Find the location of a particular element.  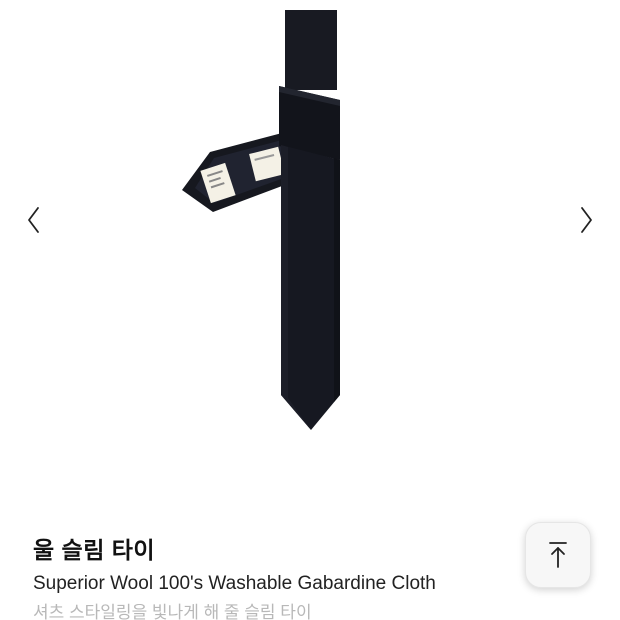

product-title: 울 슬림 타이 is located at coordinates (94, 550).